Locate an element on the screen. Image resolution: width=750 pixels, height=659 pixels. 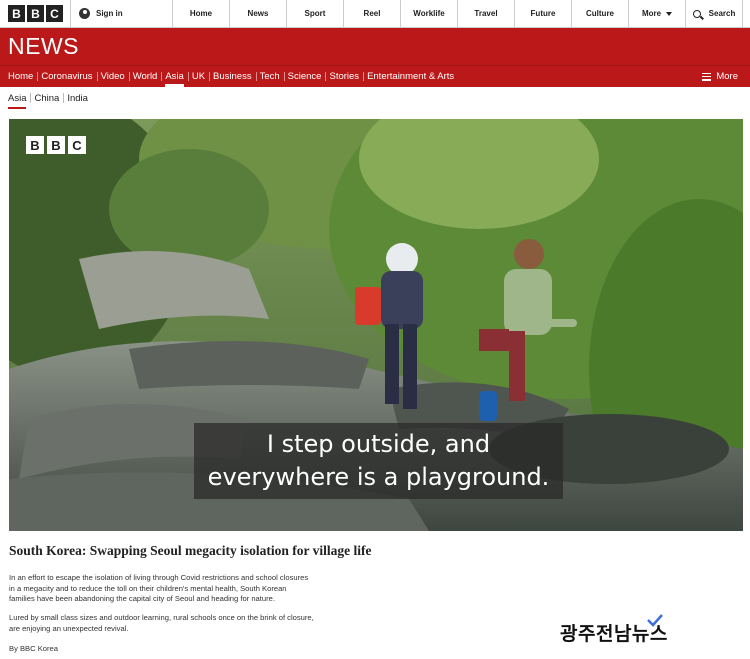
section-nav-stories: Stories is located at coordinates (344, 76).